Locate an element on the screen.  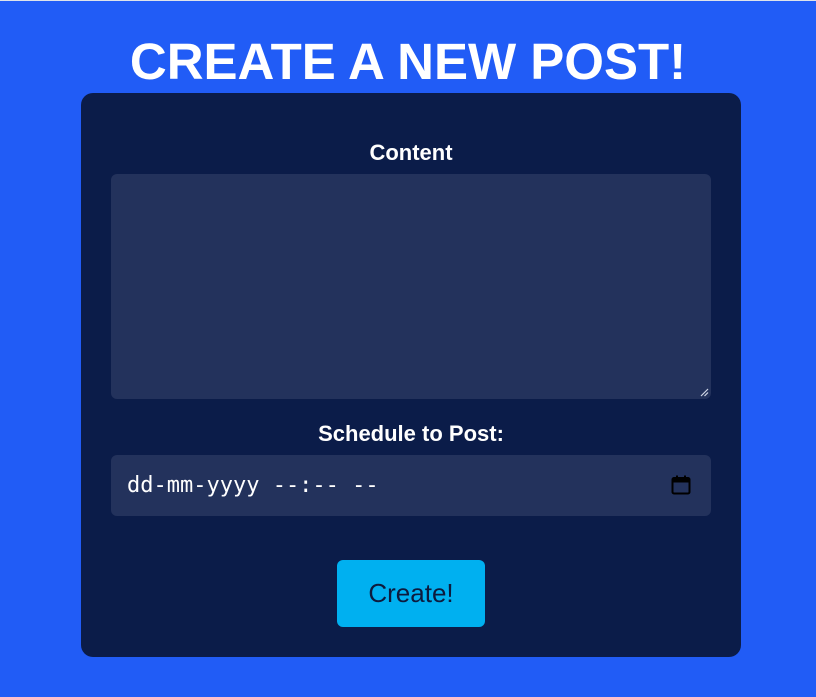
schedule-datetime-value: dd-mm-yyyy --:-- -- is located at coordinates (253, 485).